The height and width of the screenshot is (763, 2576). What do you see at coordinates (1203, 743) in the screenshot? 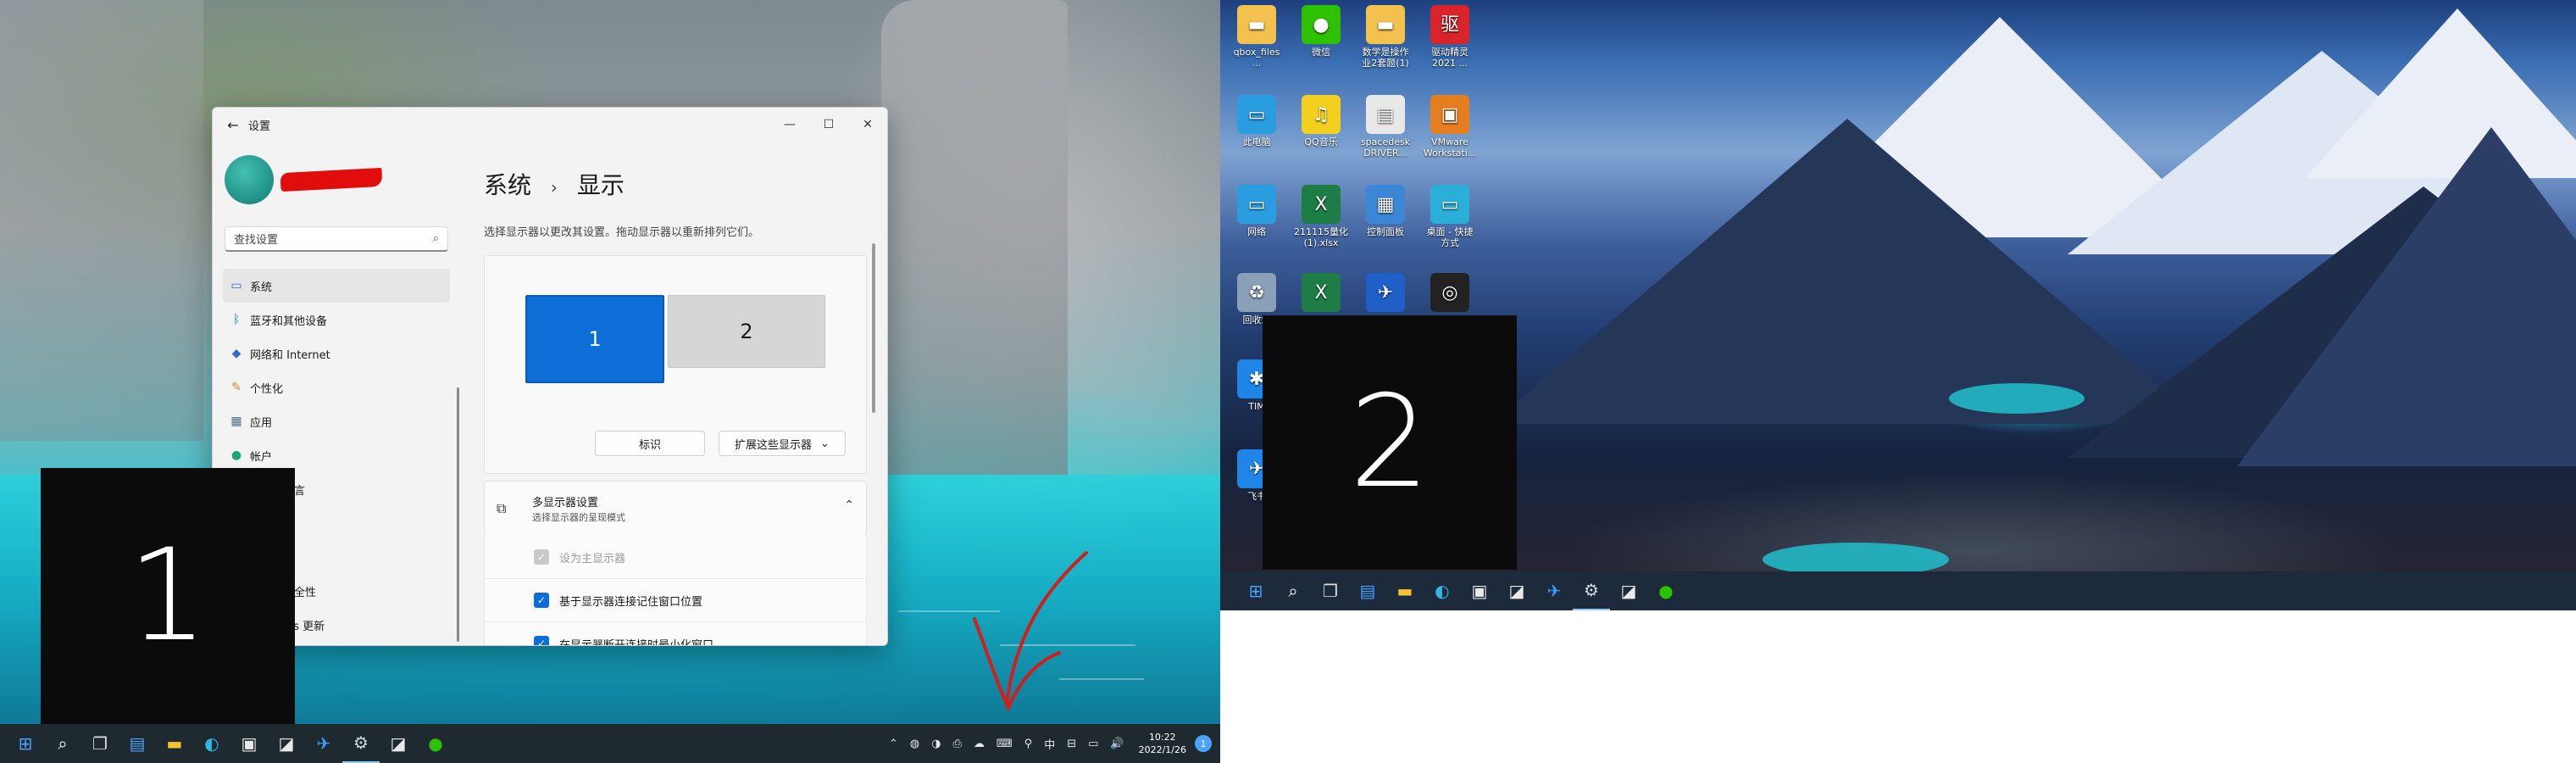
I see `notification-badge: 1` at bounding box center [1203, 743].